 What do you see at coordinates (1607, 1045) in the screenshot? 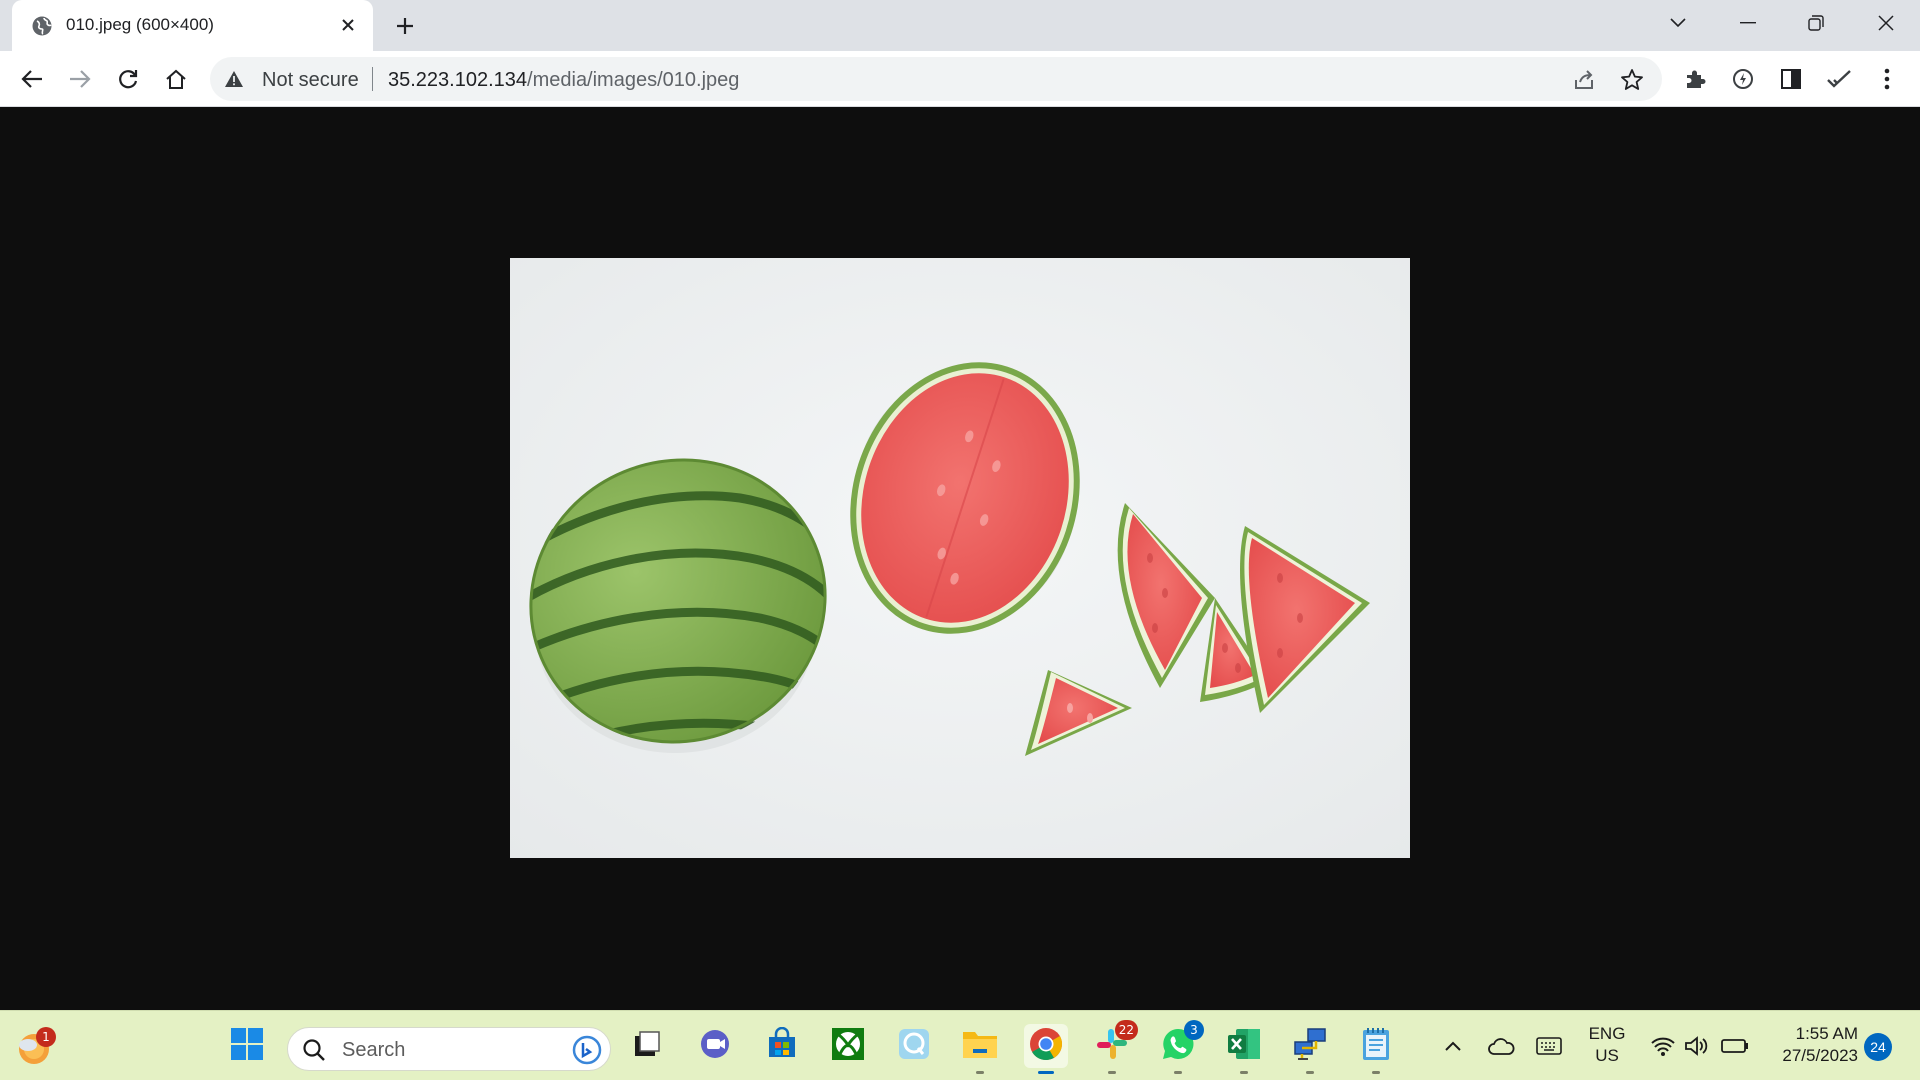
I see `input-language: ENG US` at bounding box center [1607, 1045].